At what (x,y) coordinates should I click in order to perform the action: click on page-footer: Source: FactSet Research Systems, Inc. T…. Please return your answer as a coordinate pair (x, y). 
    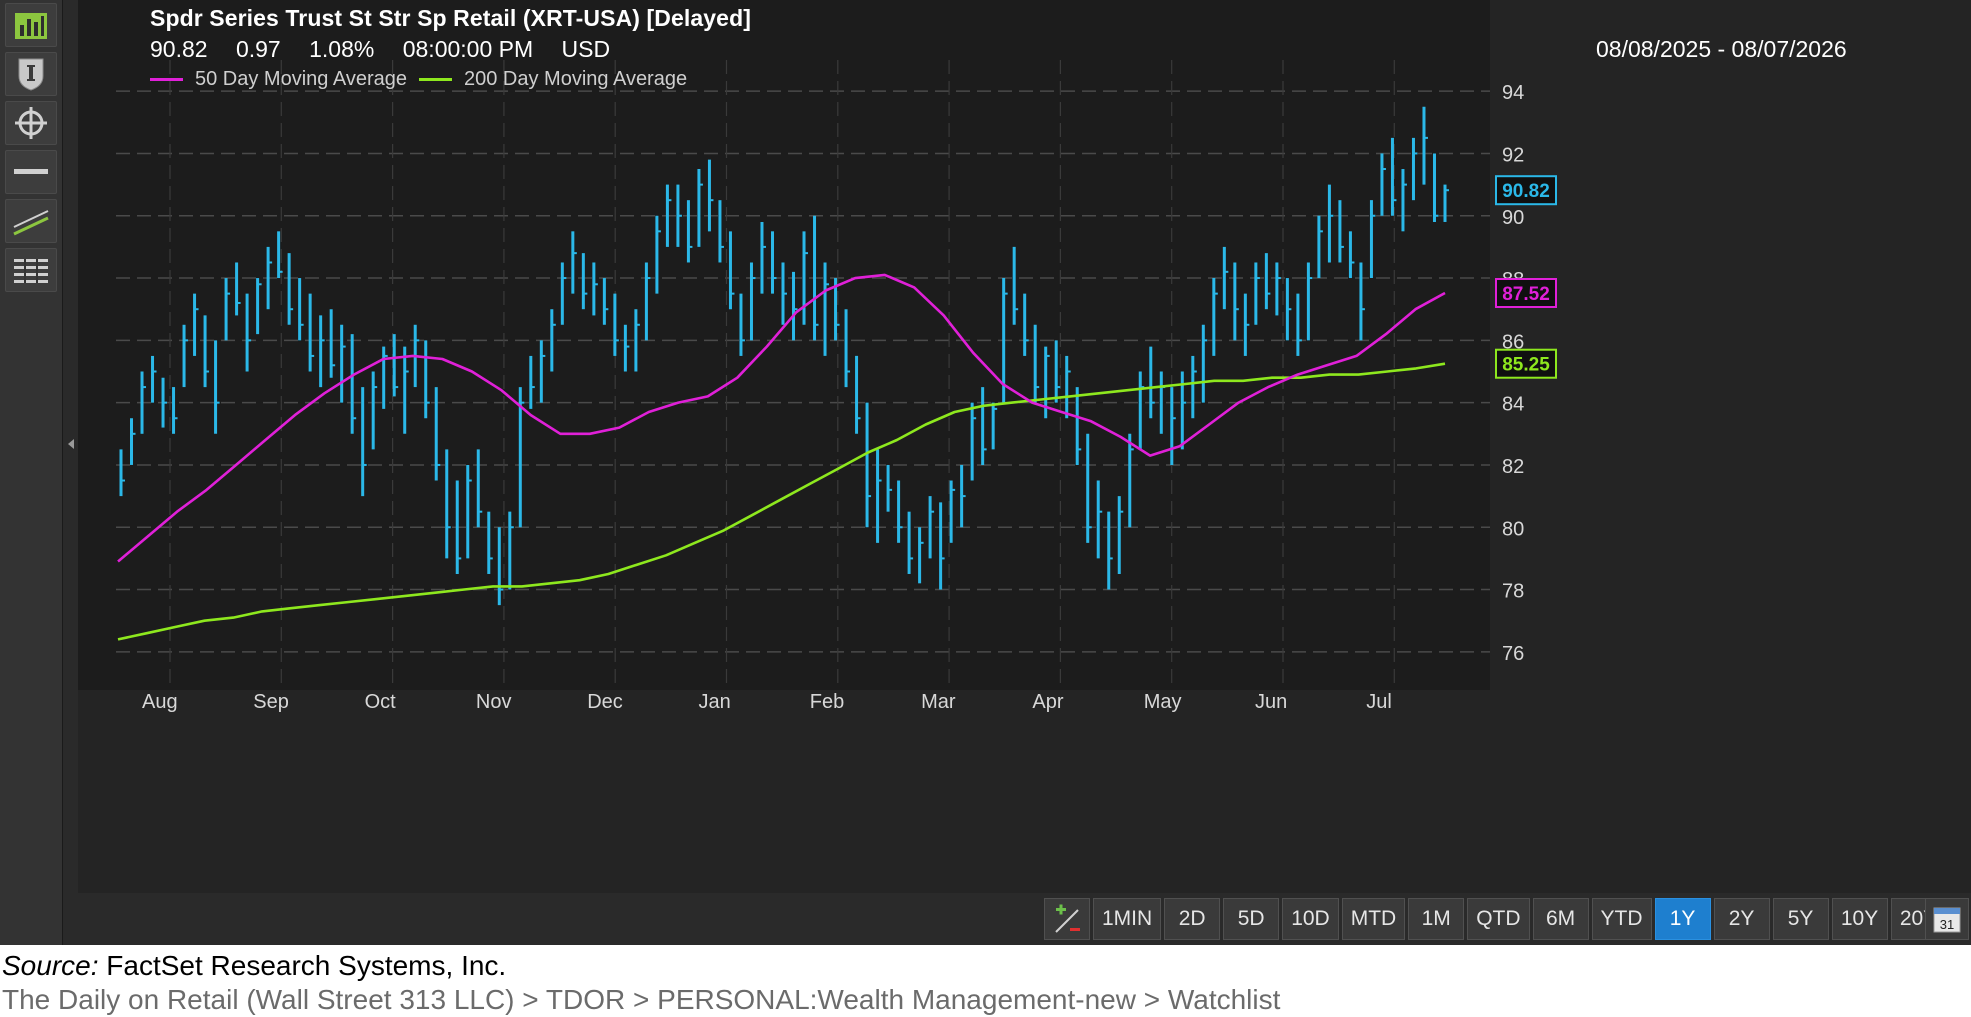
    Looking at the image, I should click on (985, 982).